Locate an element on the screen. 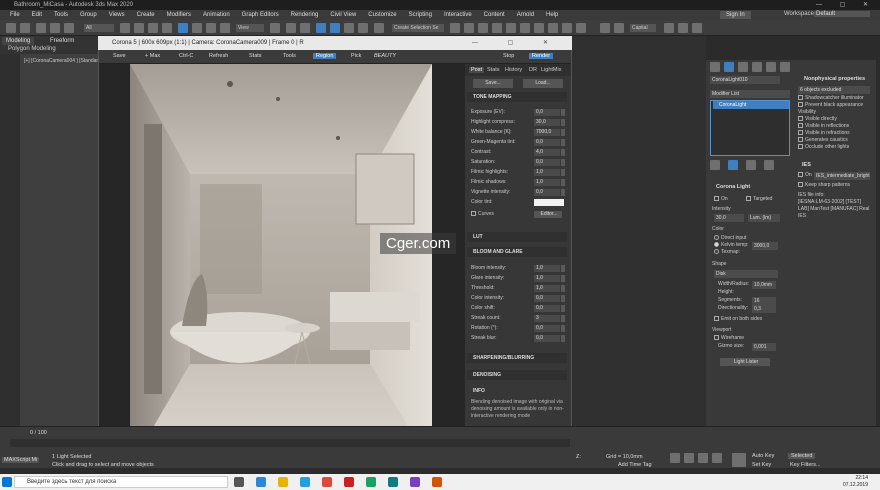  ies-on-checkbox: On is located at coordinates (805, 175).